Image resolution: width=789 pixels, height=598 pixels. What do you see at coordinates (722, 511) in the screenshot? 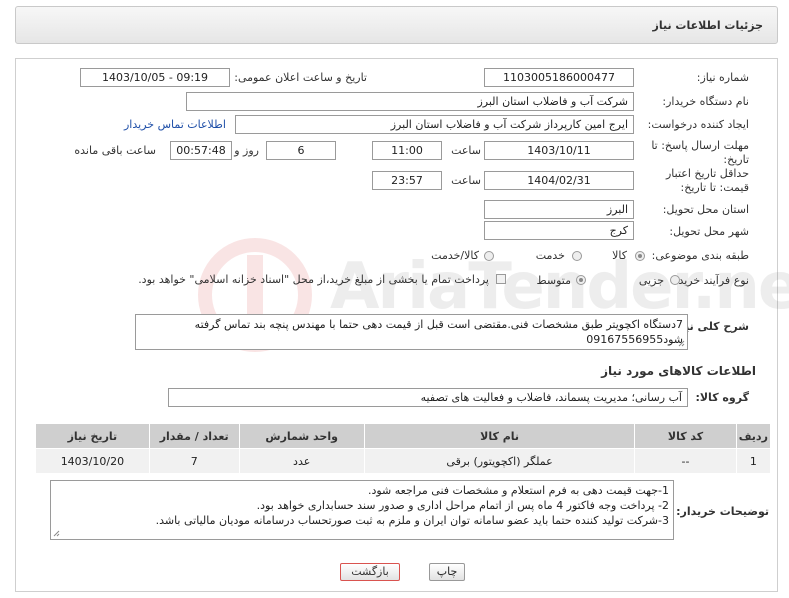
I see `buyer-notes-label: توضیحات خریدار:` at bounding box center [722, 511].